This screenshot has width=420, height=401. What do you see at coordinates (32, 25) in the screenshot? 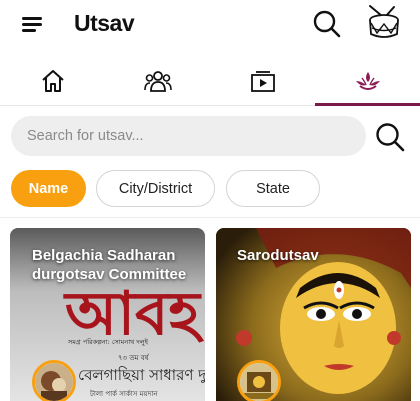
I see `menu-icon` at bounding box center [32, 25].